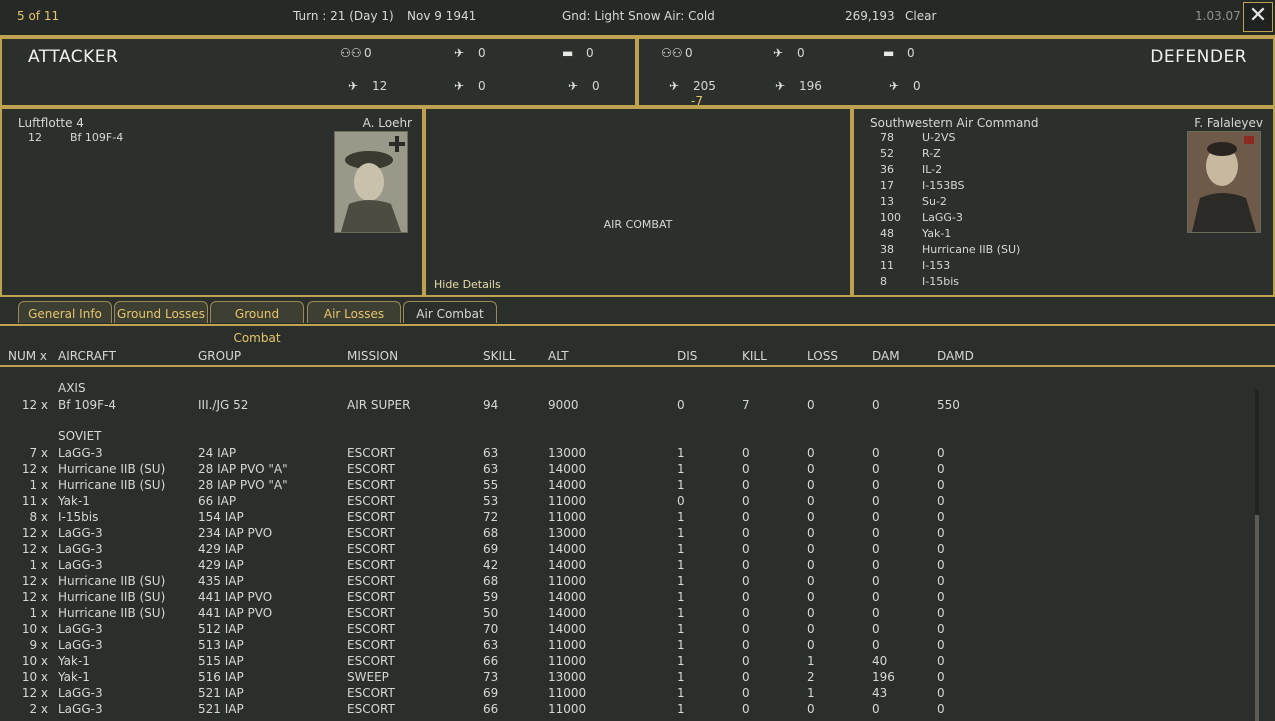 This screenshot has height=721, width=1275. I want to click on unit-row: 36 IL-2, so click(990, 170).